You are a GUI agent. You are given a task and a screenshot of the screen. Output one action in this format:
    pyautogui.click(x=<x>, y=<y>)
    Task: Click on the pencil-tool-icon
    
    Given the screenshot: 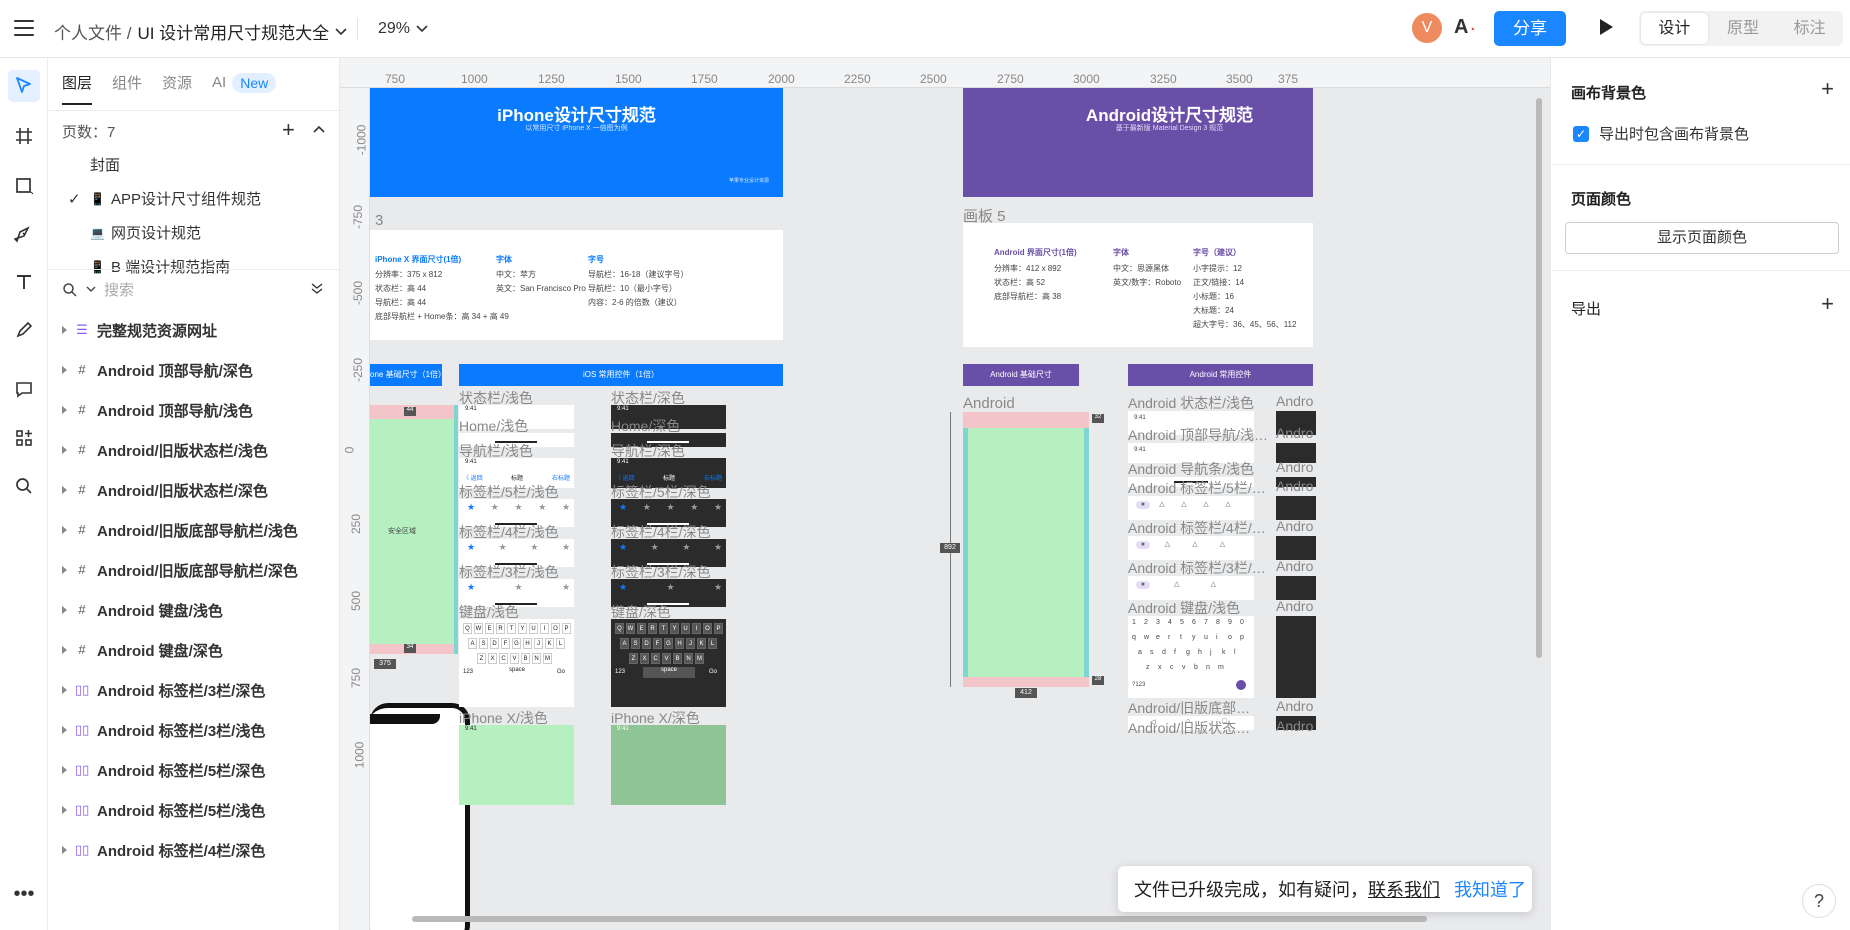 What is the action you would take?
    pyautogui.click(x=24, y=330)
    